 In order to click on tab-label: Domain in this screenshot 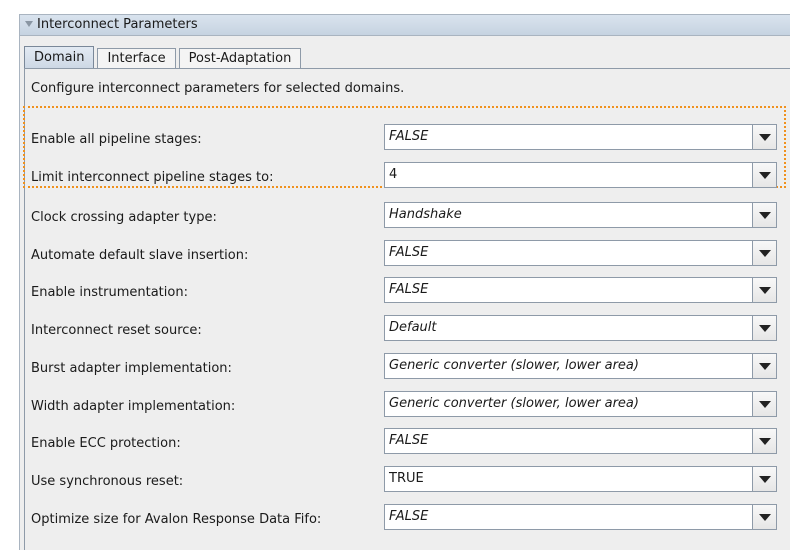, I will do `click(59, 57)`.